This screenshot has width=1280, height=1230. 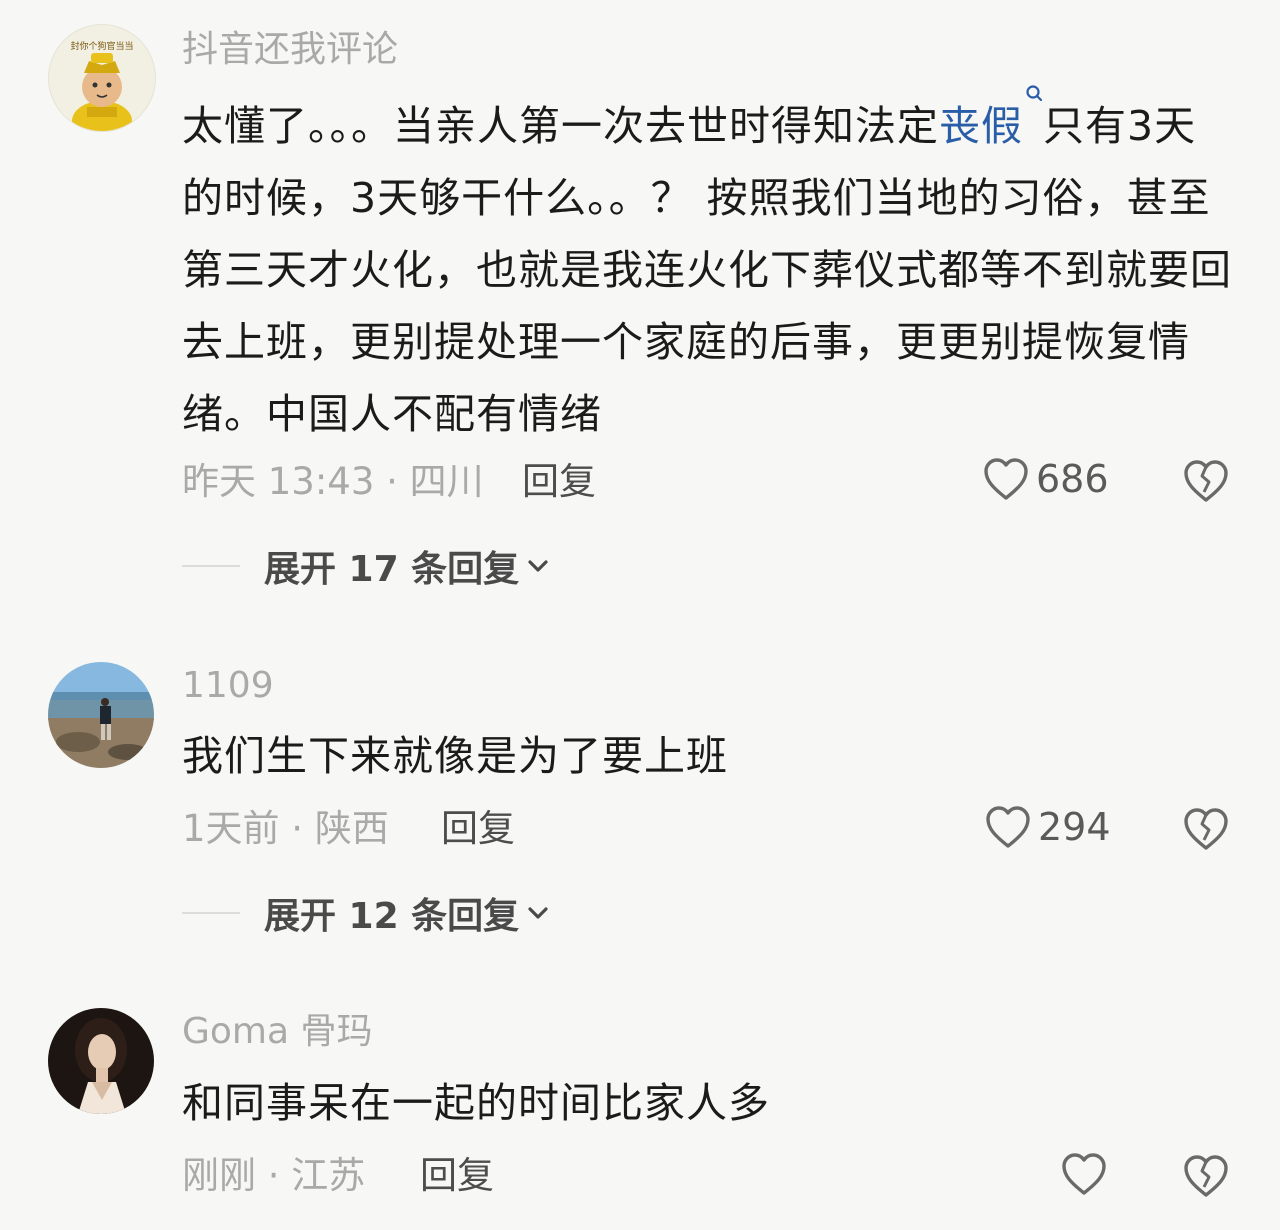 I want to click on expand-replies-button: 展开 17 条回复, so click(x=366, y=566).